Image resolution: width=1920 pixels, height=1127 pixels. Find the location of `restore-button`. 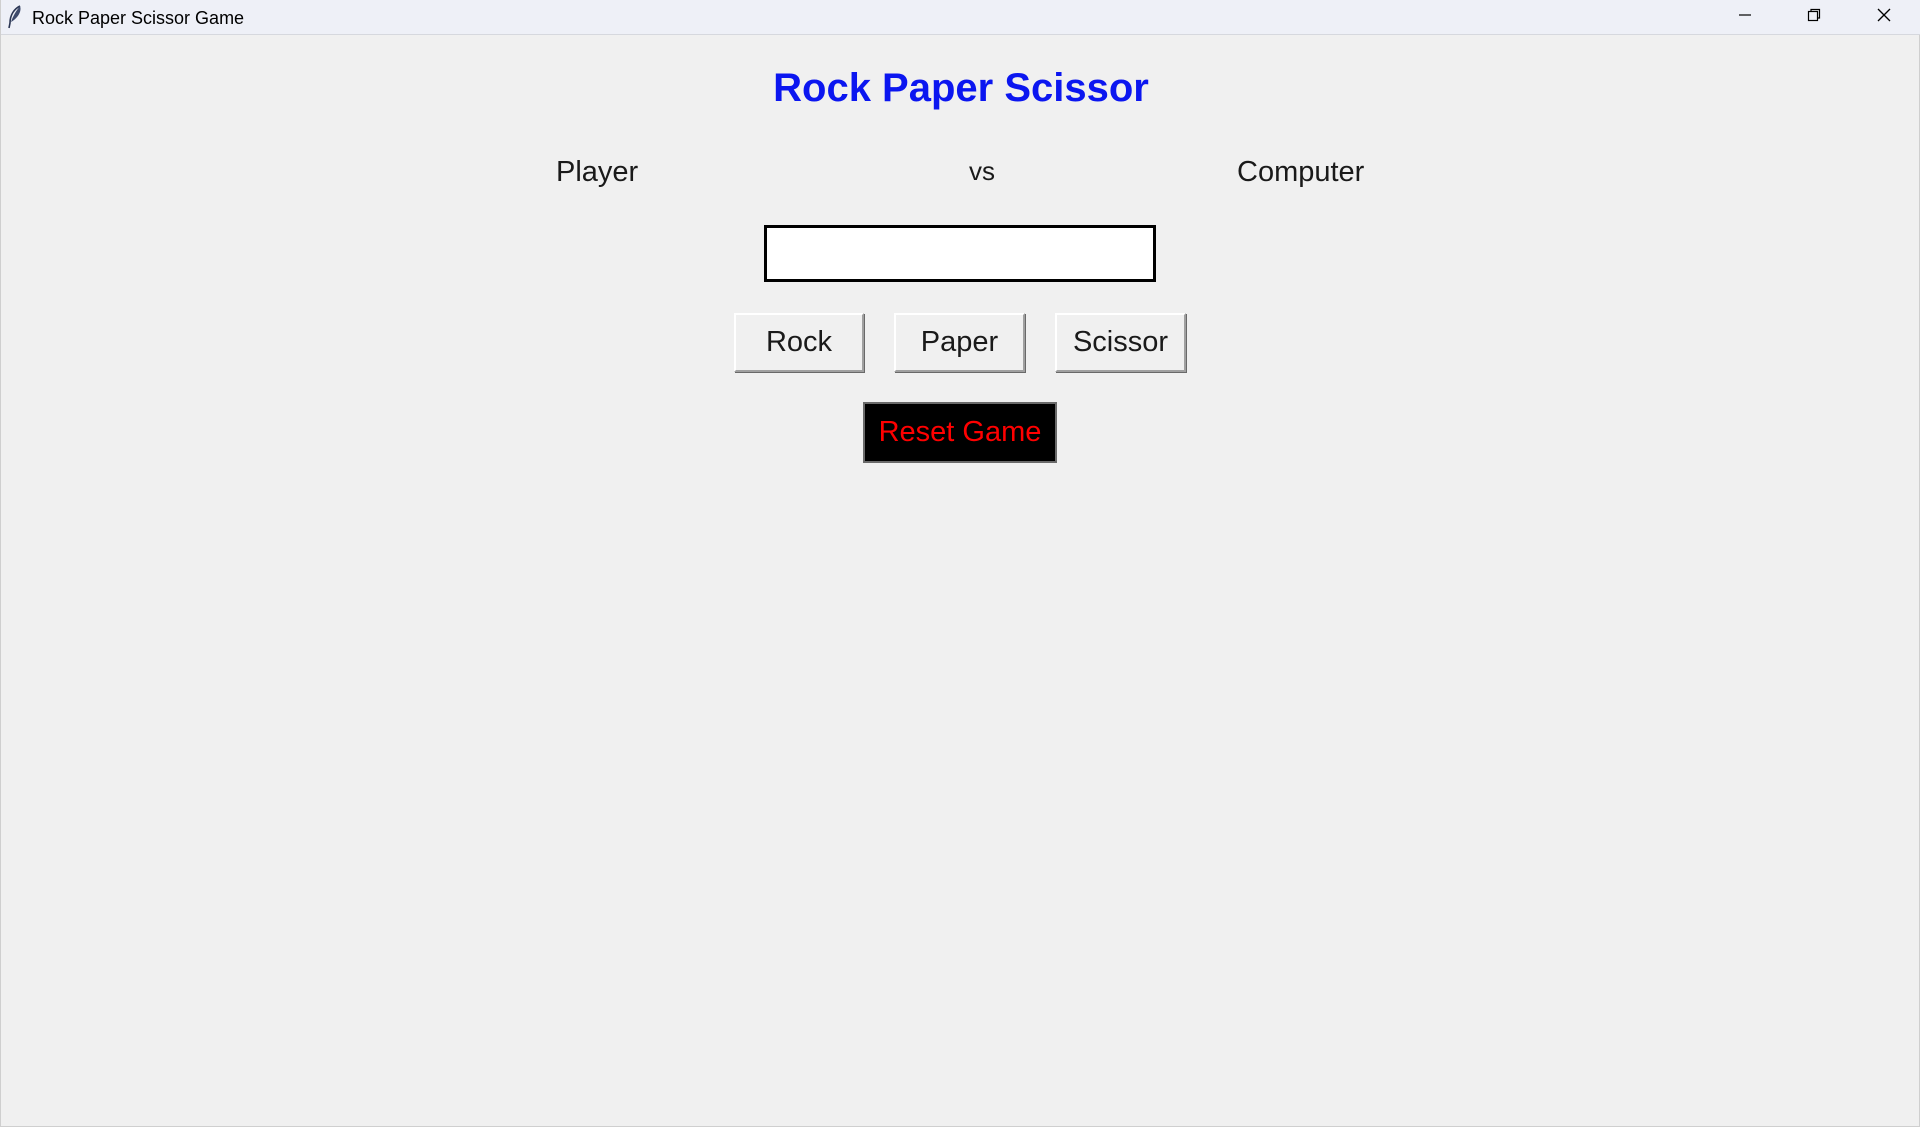

restore-button is located at coordinates (1814, 17).